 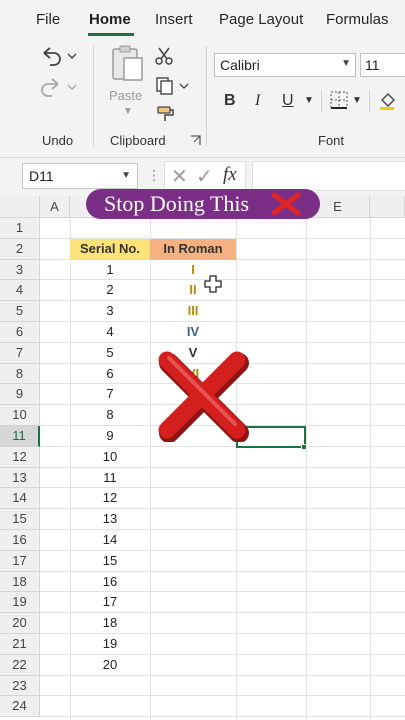 I want to click on row-header: 23, so click(x=20, y=686).